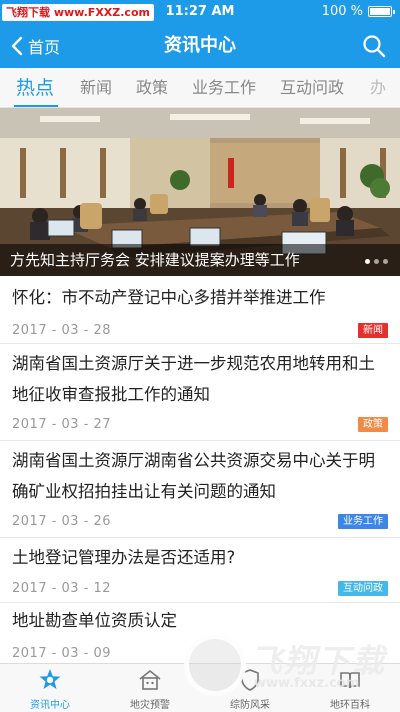 This screenshot has width=400, height=712. What do you see at coordinates (373, 424) in the screenshot?
I see `category-badge: 政策` at bounding box center [373, 424].